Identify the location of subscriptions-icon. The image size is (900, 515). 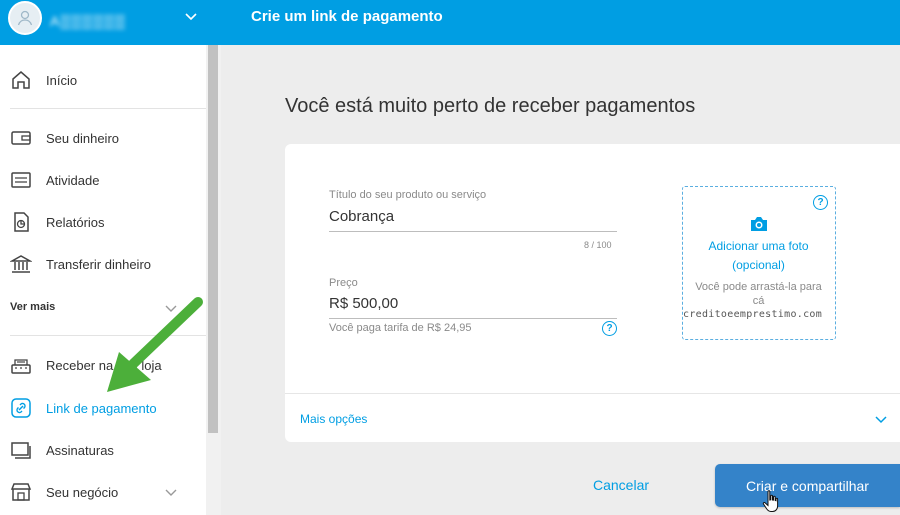
(21, 450).